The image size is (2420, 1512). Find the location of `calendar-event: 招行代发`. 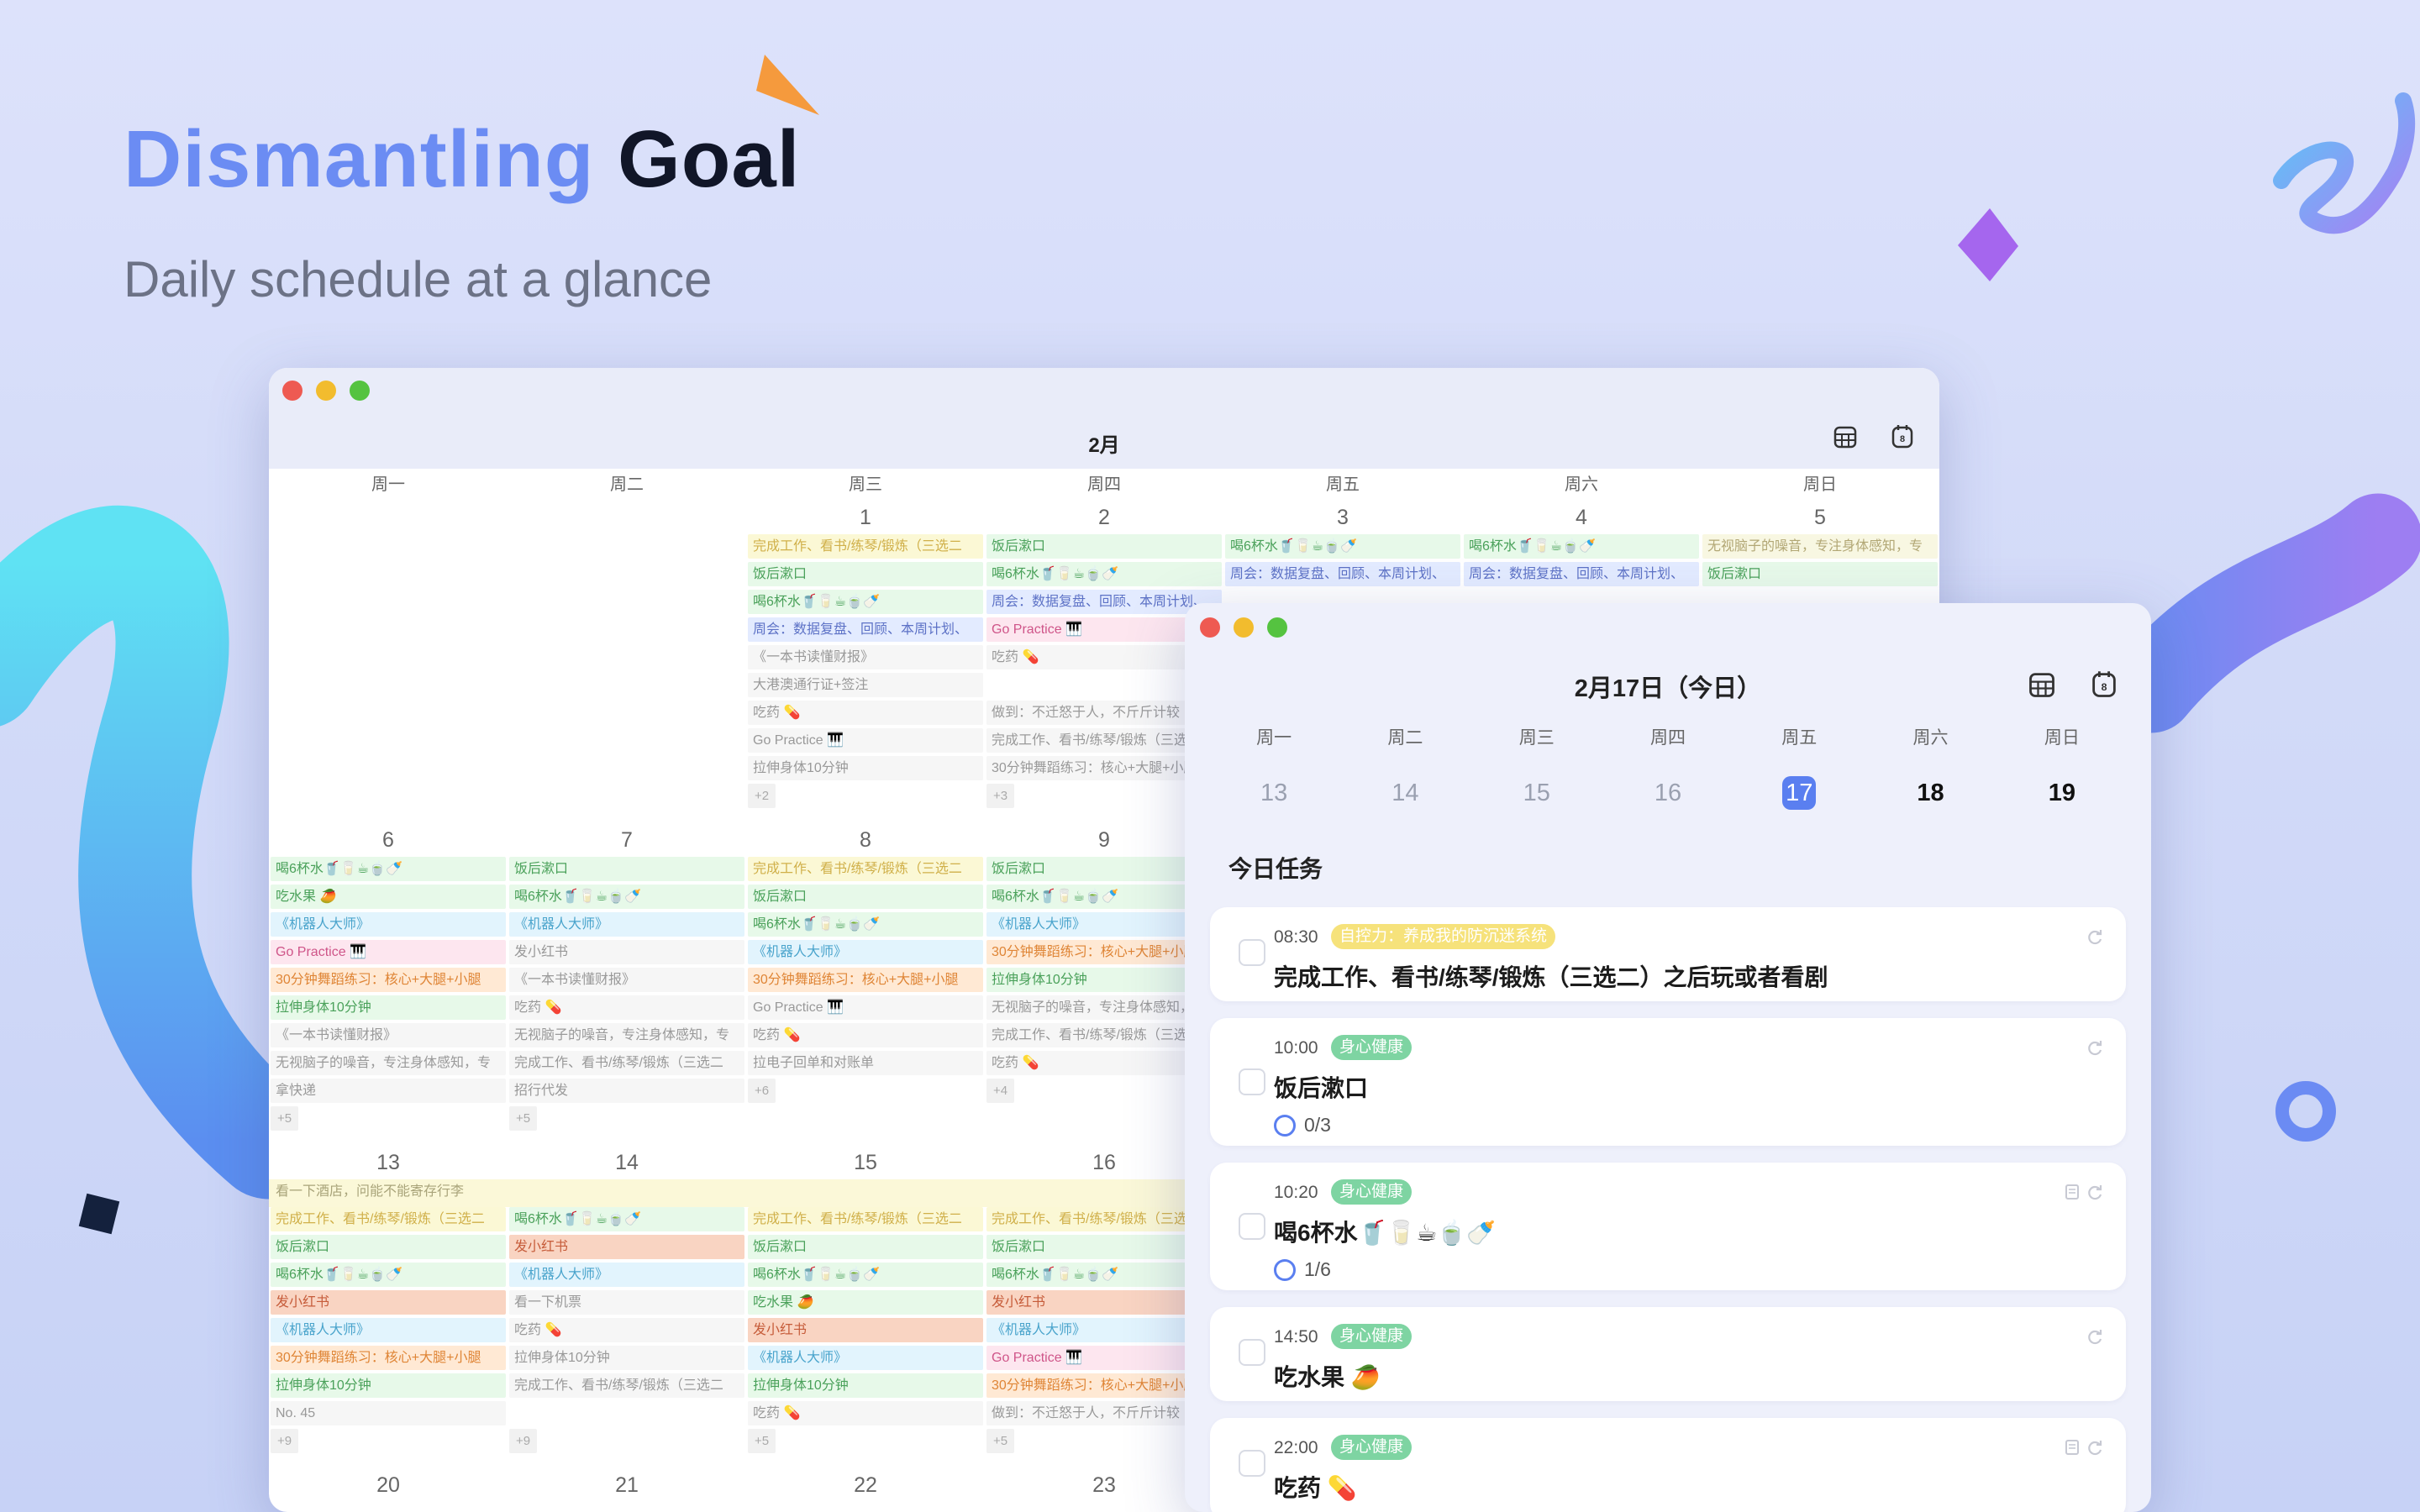

calendar-event: 招行代发 is located at coordinates (627, 1091).